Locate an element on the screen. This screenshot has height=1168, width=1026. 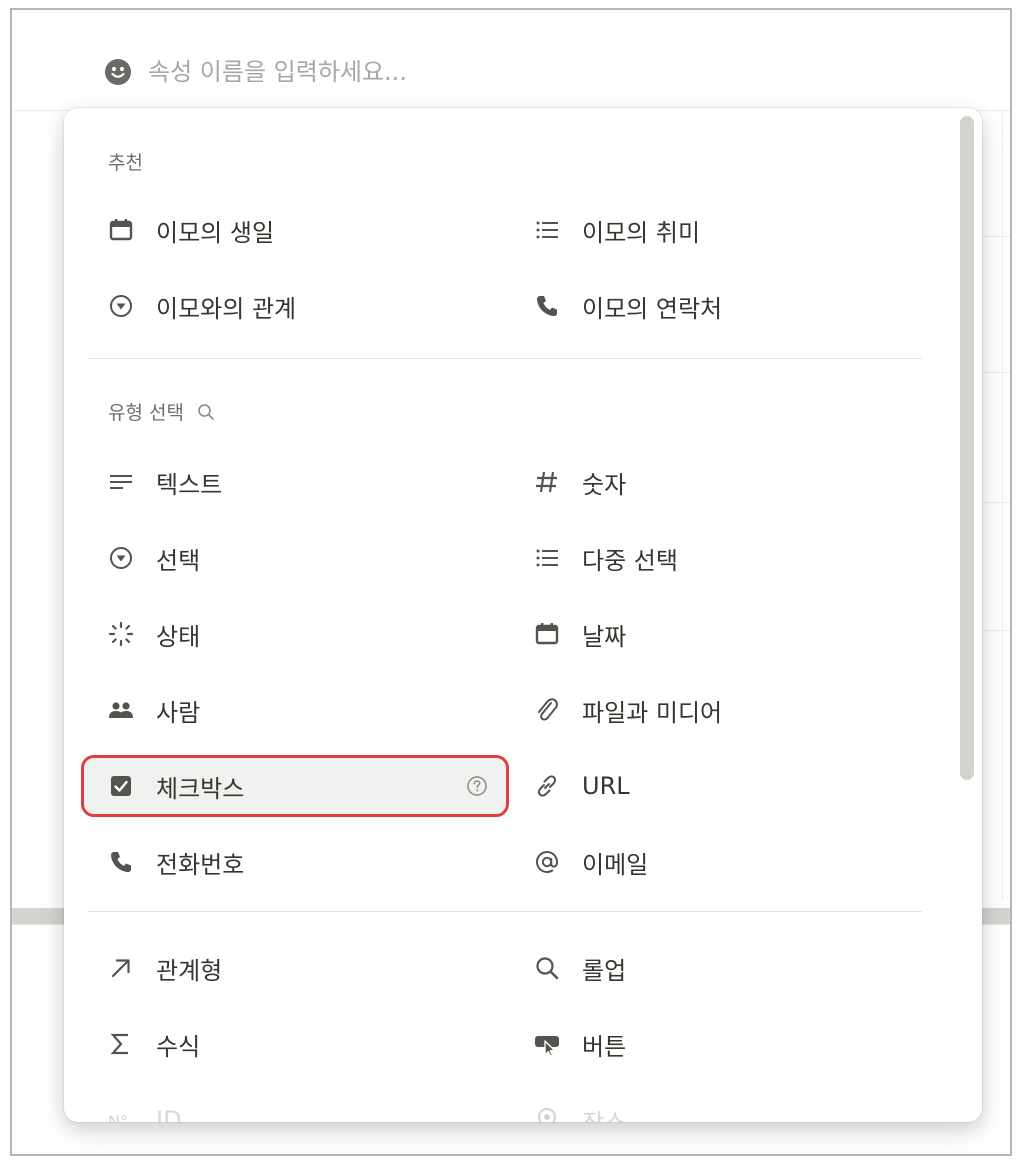
type-item-select: 선택 is located at coordinates (295, 558).